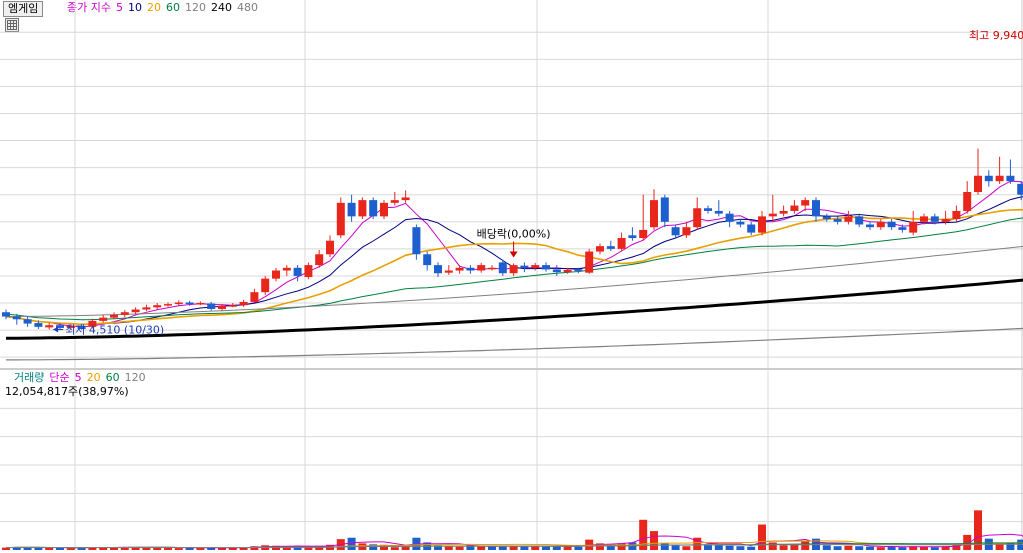  Describe the element at coordinates (67, 391) in the screenshot. I see `volume-value: 12,054,817주(38,97%)` at that location.